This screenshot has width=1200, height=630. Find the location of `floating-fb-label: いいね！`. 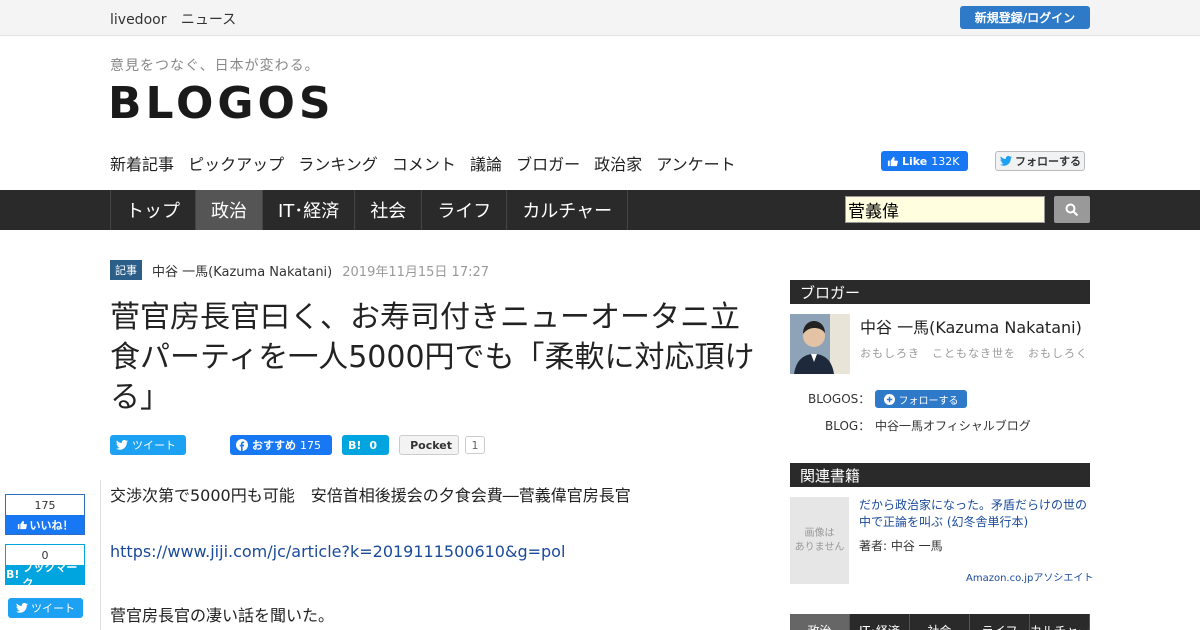

floating-fb-label: いいね！ is located at coordinates (51, 525).